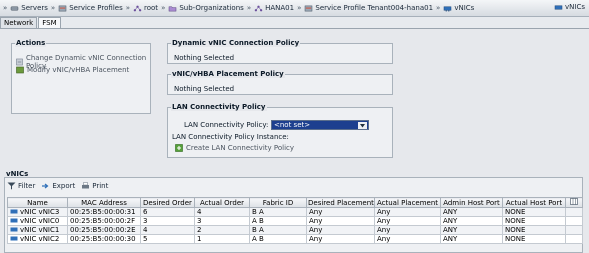 This screenshot has height=253, width=589. Describe the element at coordinates (471, 202) in the screenshot. I see `column-header-admin-host-port: Admin Host Port` at that location.